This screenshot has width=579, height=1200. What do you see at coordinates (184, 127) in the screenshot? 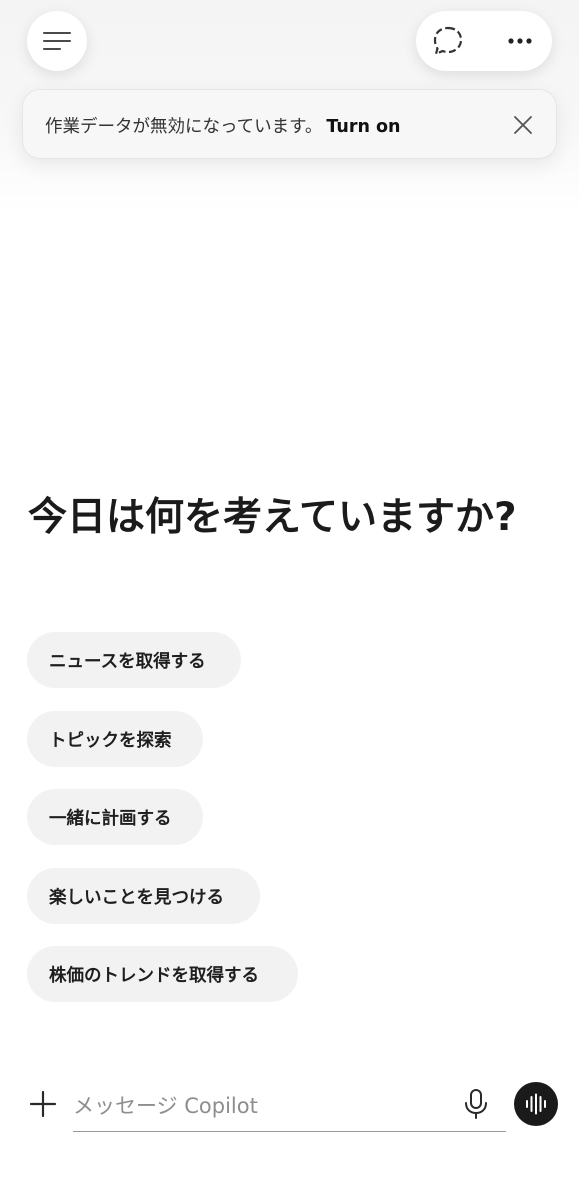
I see `banner-message: 作業データが無効になっています。` at bounding box center [184, 127].